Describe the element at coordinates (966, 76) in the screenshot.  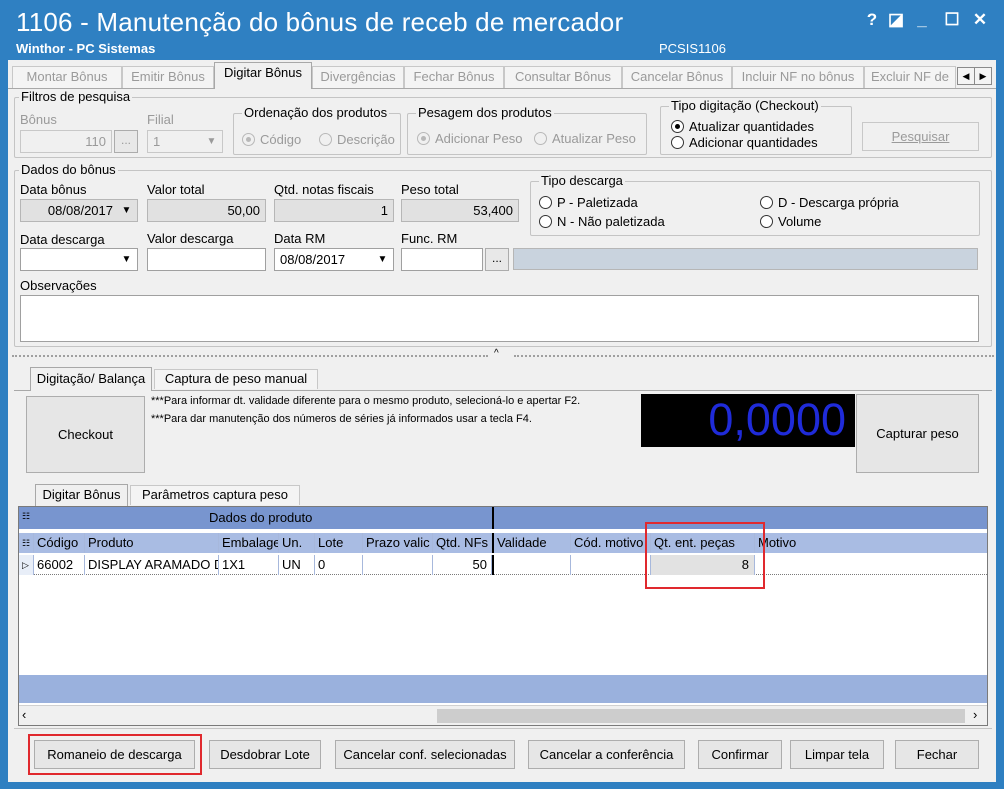
I see `tab-scroll-left-icon: ◀` at that location.